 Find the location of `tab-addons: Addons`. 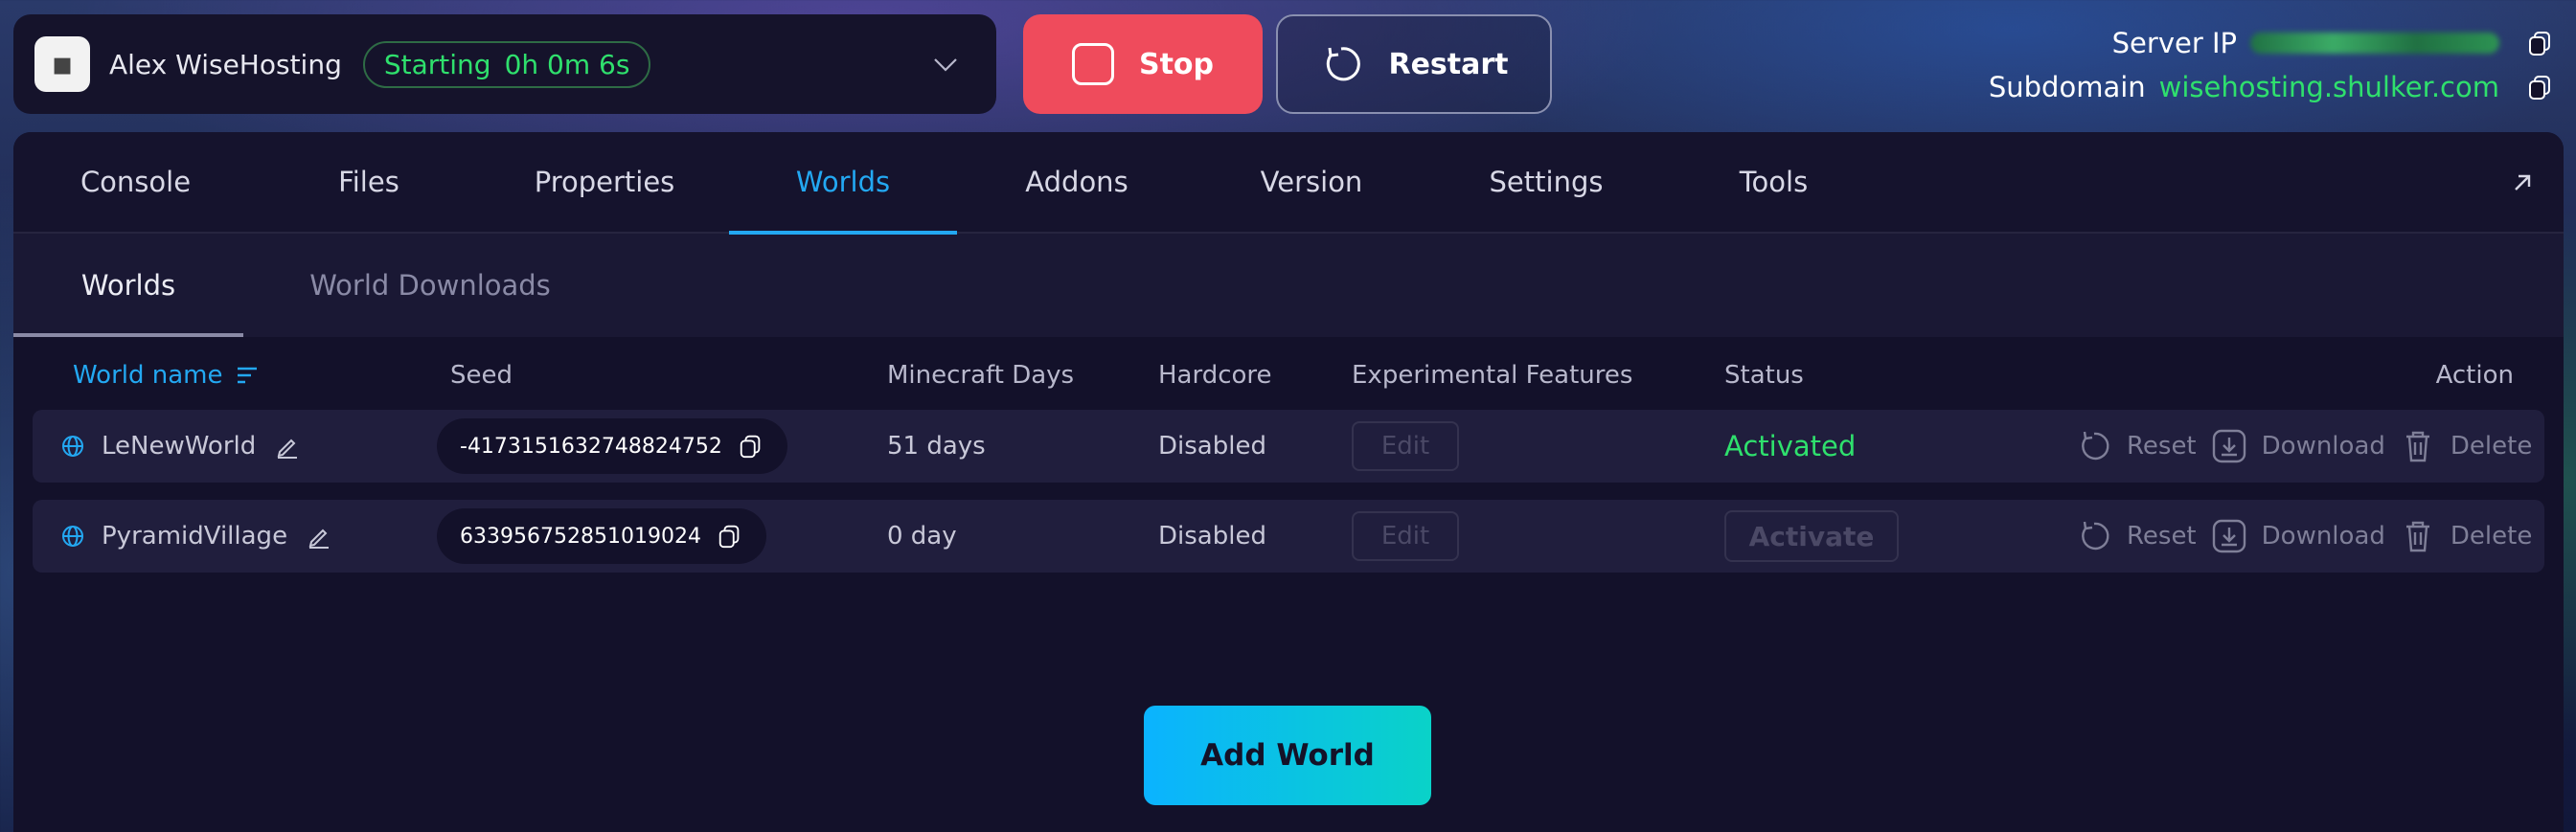

tab-addons: Addons is located at coordinates (1077, 182).